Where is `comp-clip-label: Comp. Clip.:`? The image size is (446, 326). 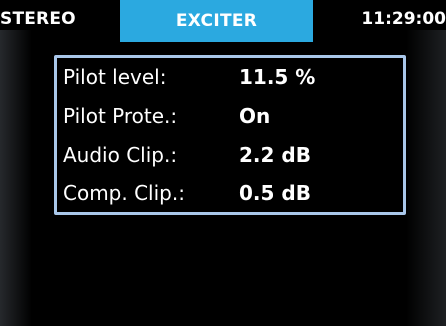 comp-clip-label: Comp. Clip.: is located at coordinates (124, 193).